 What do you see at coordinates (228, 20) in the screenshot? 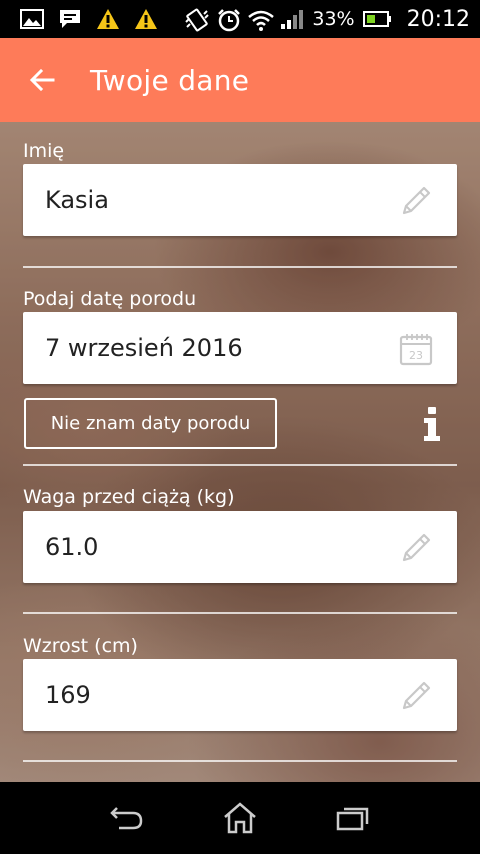
I see `alarm-icon` at bounding box center [228, 20].